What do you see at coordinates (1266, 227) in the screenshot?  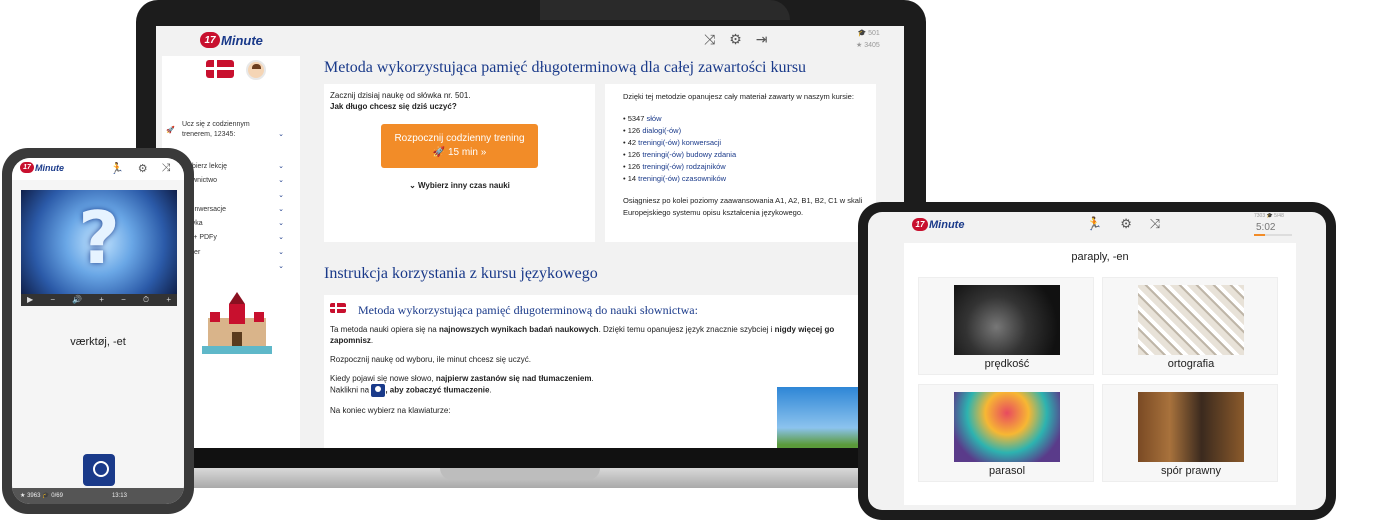 I see `tablet-timer: 5:02` at bounding box center [1266, 227].